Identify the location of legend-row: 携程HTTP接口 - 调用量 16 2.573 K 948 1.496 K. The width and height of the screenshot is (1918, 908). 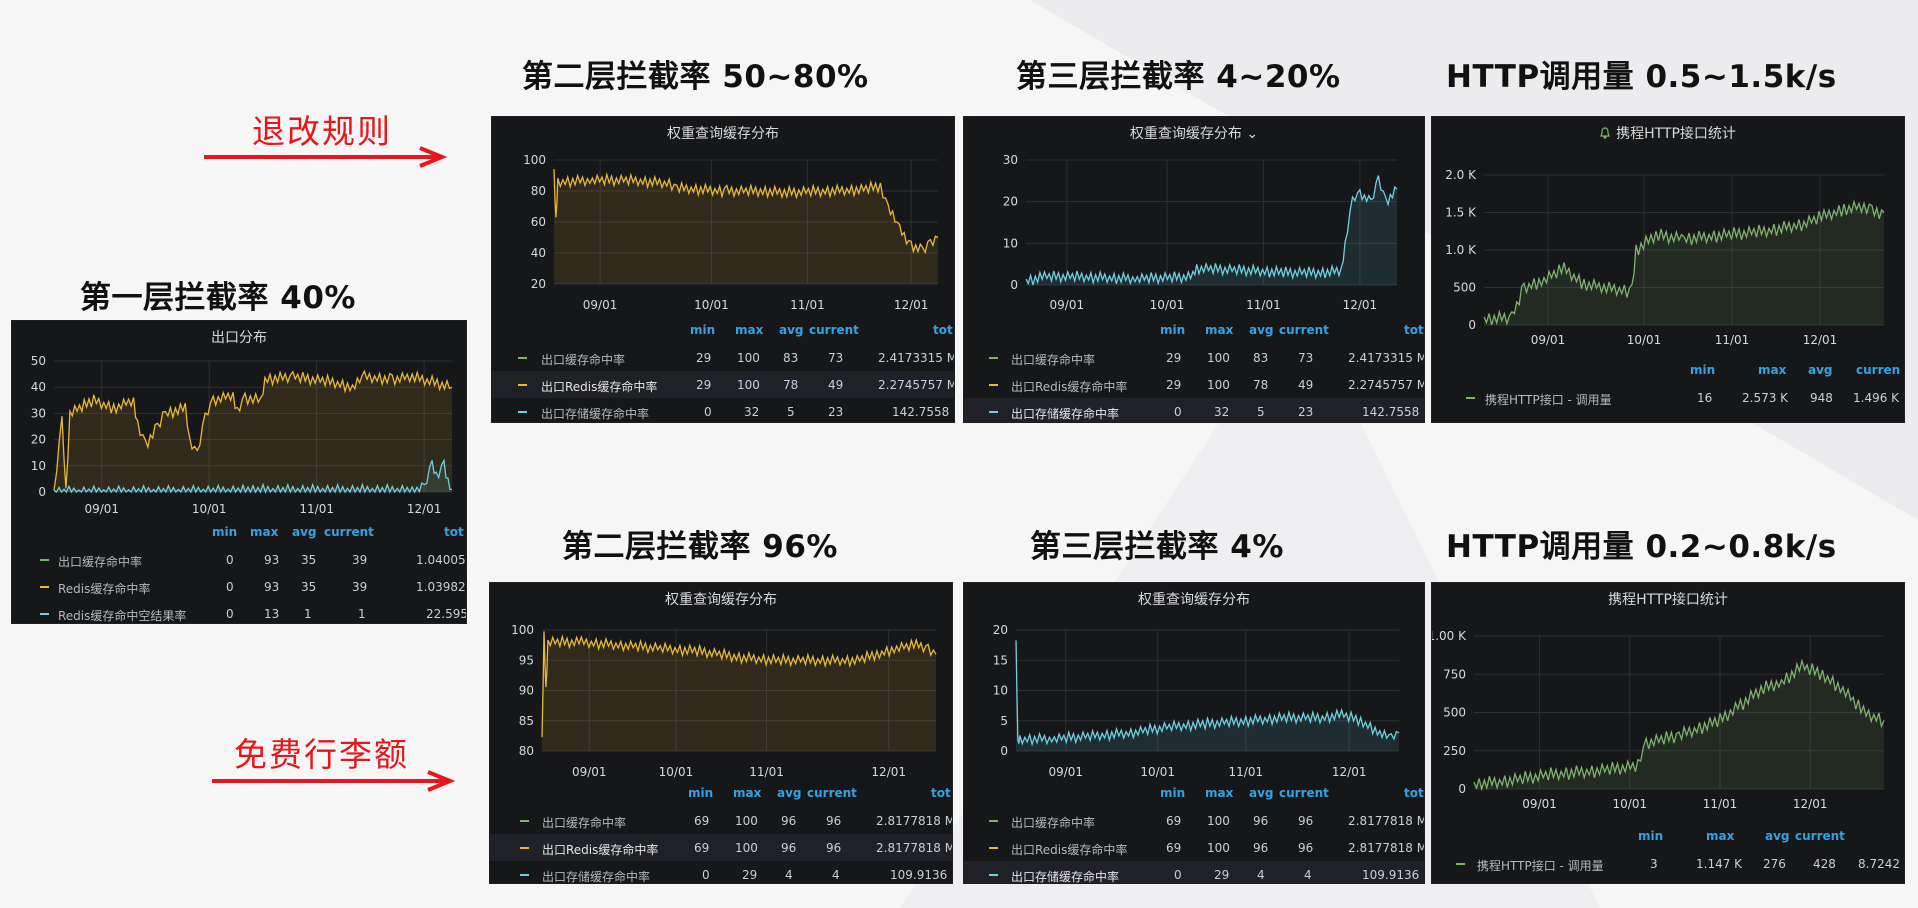
(1668, 397).